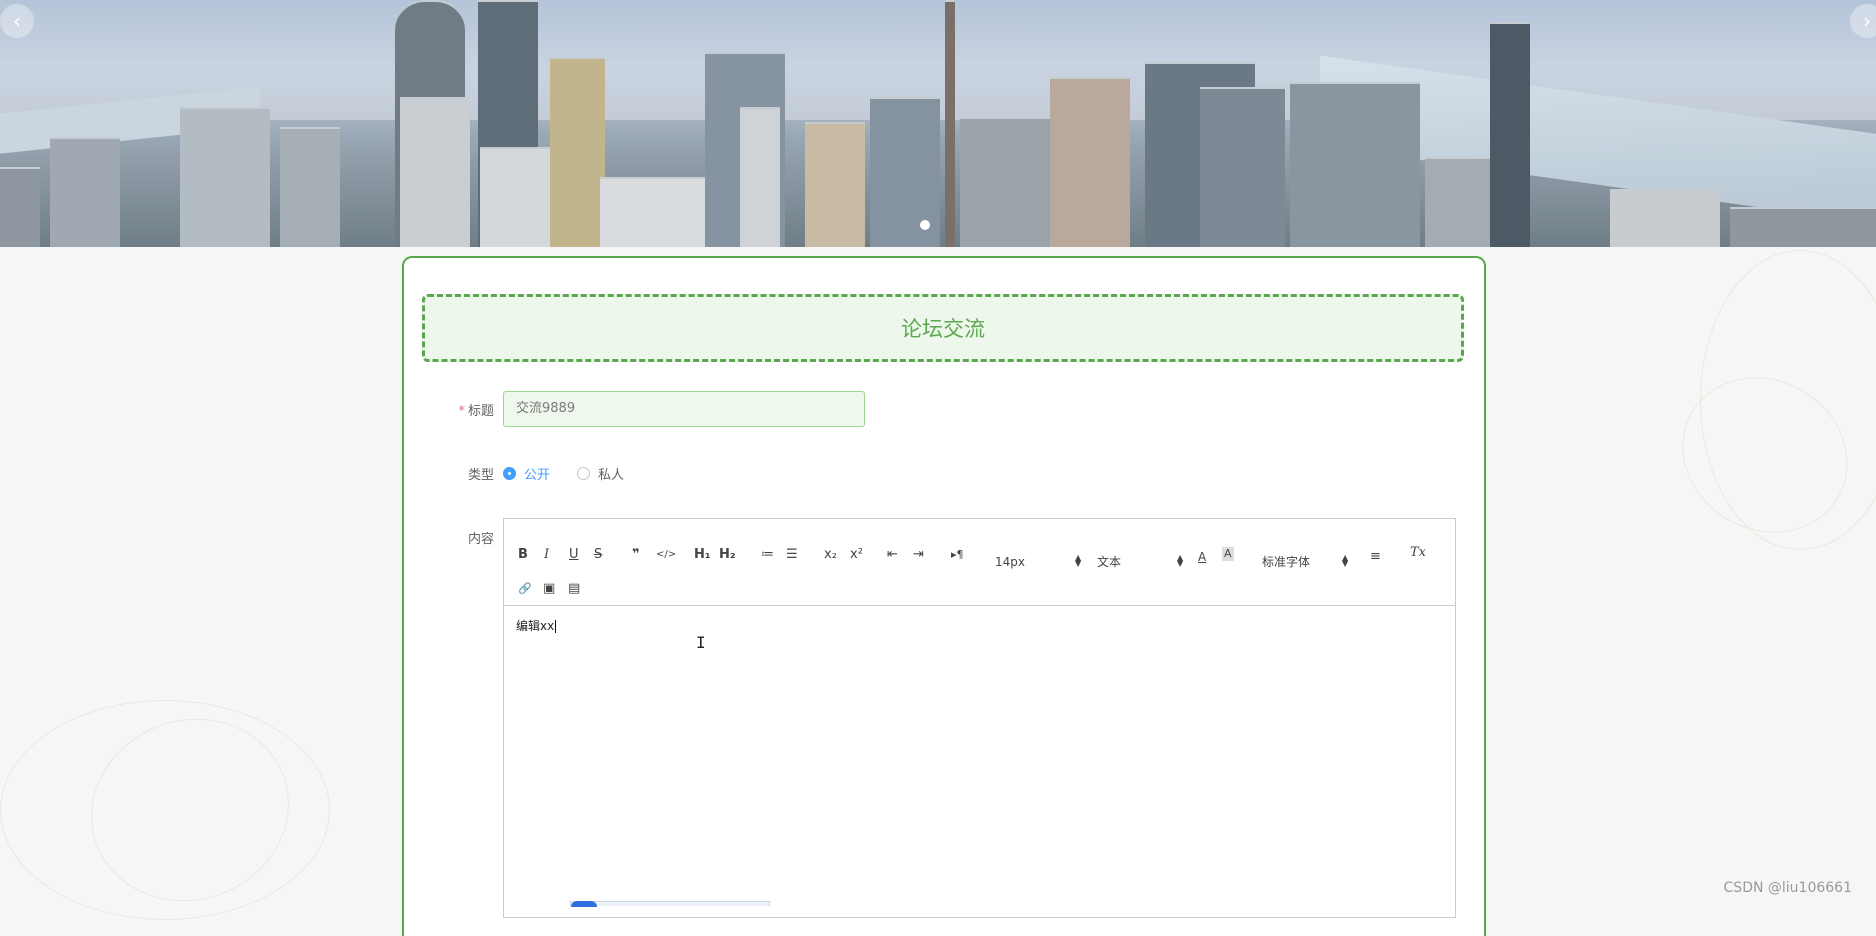  What do you see at coordinates (1286, 562) in the screenshot?
I see `font-family-value: 标准字体` at bounding box center [1286, 562].